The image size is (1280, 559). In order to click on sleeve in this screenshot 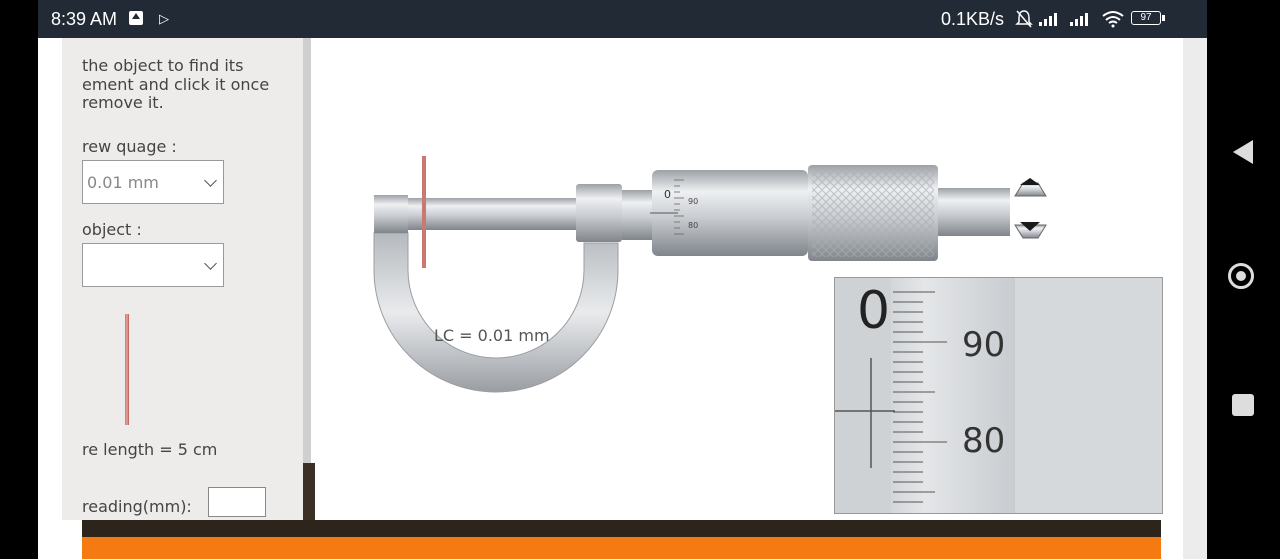, I will do `click(637, 215)`.